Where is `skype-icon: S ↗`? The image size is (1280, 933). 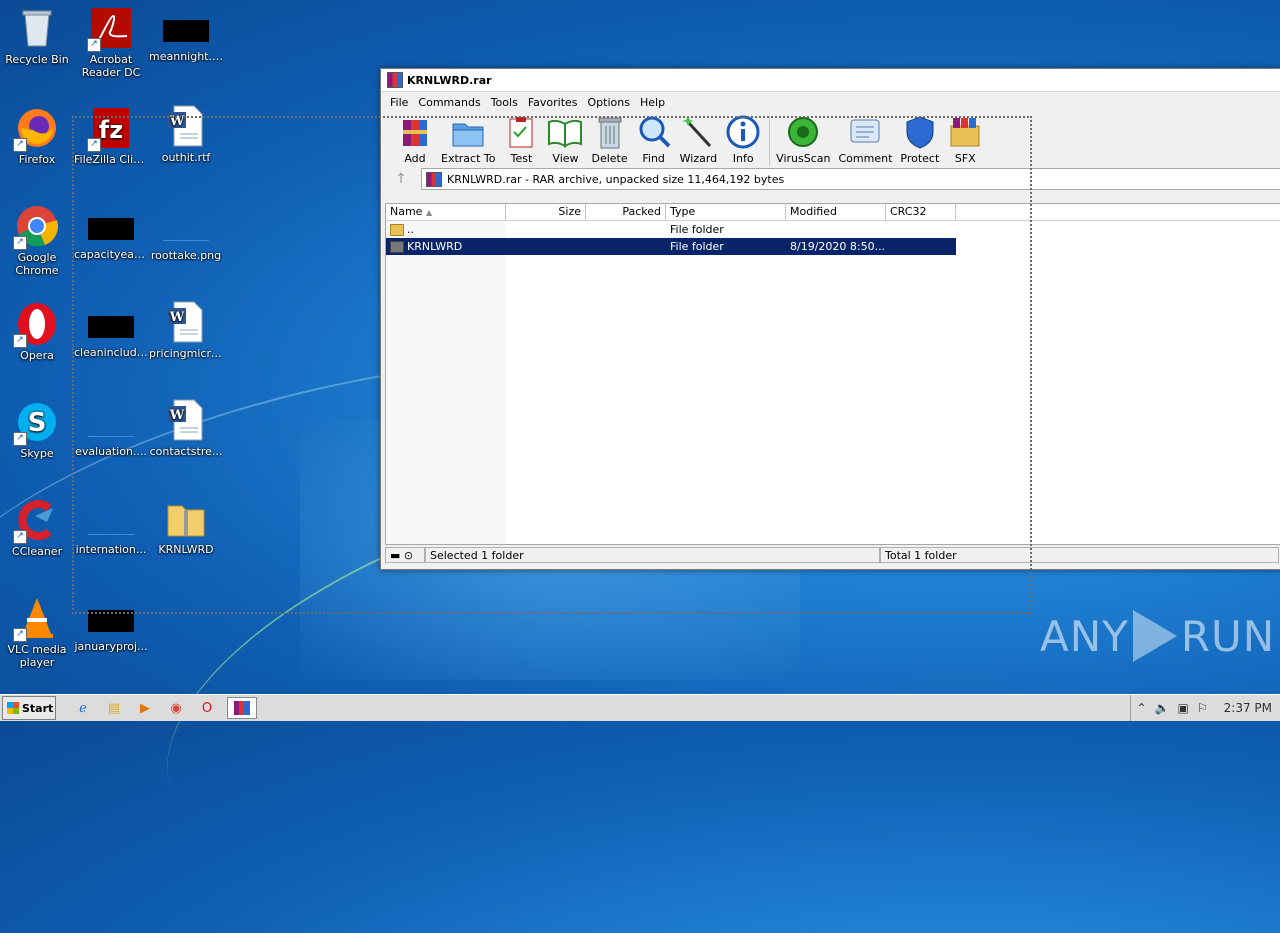 skype-icon: S ↗ is located at coordinates (36, 423).